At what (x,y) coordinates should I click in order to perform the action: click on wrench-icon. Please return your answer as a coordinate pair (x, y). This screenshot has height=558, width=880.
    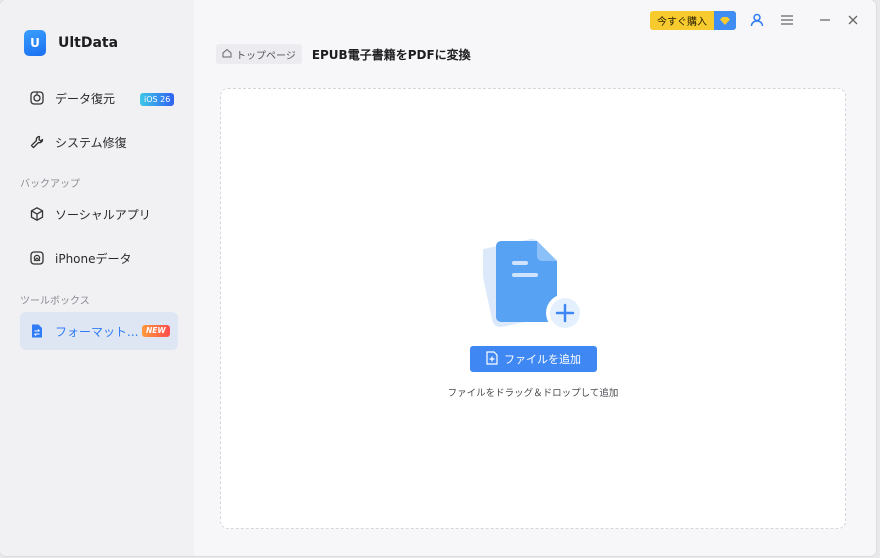
    Looking at the image, I should click on (37, 142).